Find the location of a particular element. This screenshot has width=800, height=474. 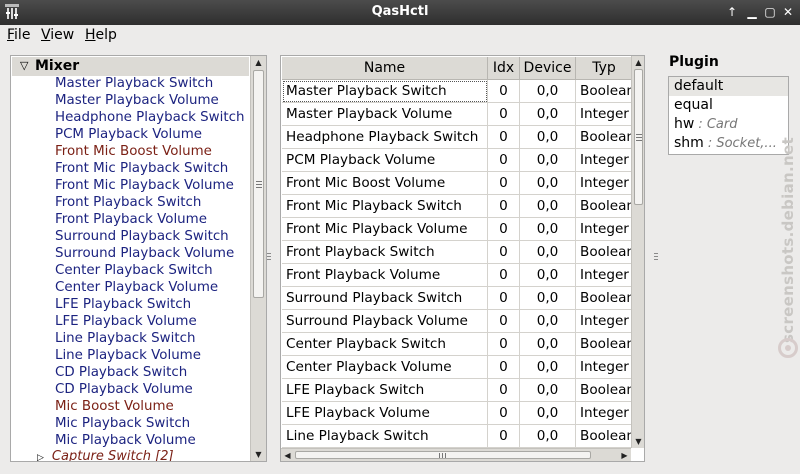

tree-item: Line Playback Volume is located at coordinates (149, 355).